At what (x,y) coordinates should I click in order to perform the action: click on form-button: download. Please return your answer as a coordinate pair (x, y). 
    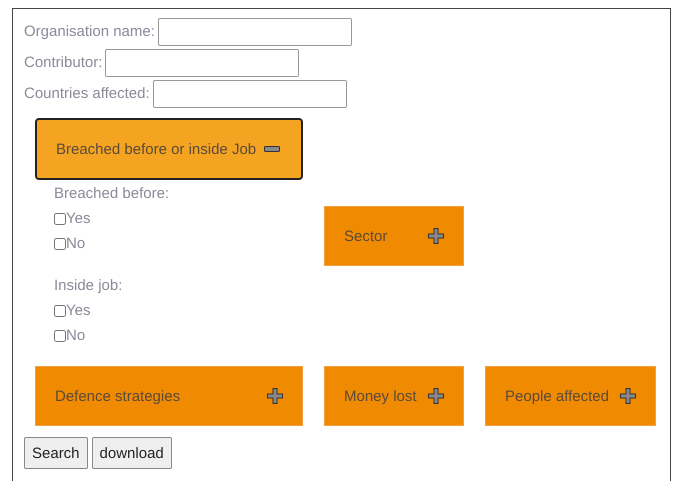
    Looking at the image, I should click on (132, 453).